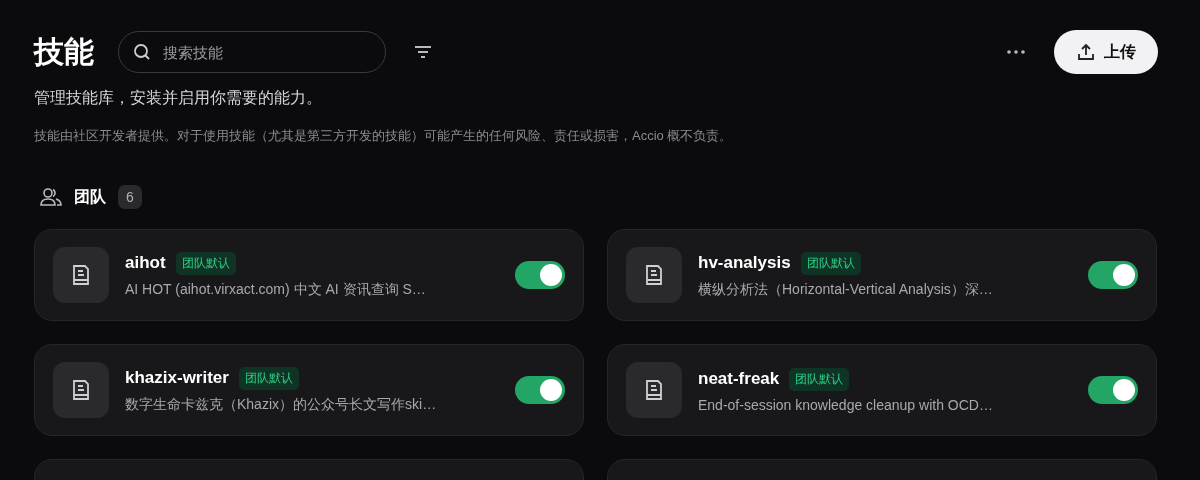 This screenshot has width=1200, height=480. I want to click on section-title: 团队, so click(90, 196).